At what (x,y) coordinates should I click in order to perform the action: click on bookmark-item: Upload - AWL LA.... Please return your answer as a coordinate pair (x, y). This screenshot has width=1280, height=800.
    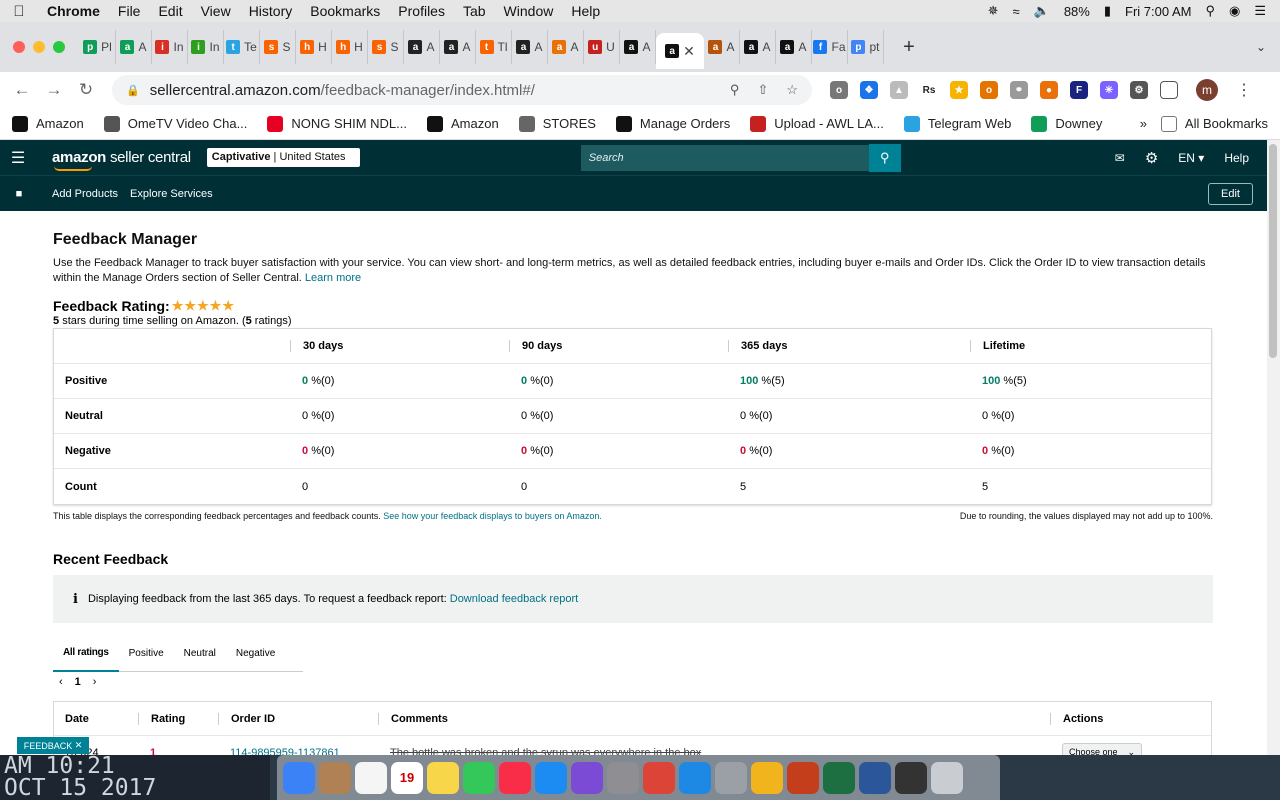
    Looking at the image, I should click on (817, 123).